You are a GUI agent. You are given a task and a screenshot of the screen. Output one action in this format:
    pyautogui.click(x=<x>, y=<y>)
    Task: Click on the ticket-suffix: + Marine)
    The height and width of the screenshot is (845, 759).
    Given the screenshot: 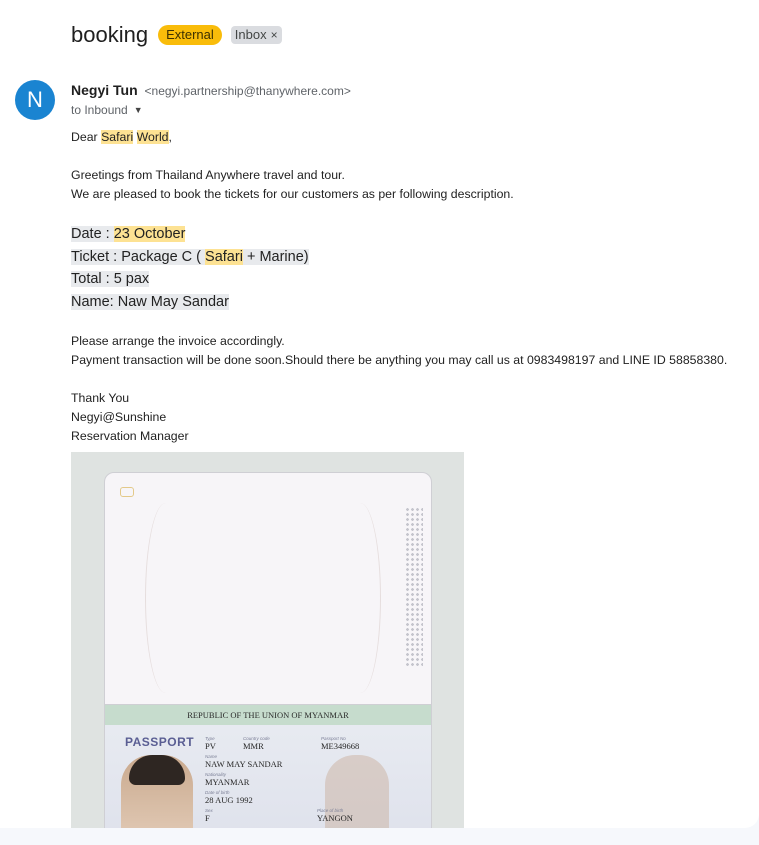 What is the action you would take?
    pyautogui.click(x=275, y=256)
    